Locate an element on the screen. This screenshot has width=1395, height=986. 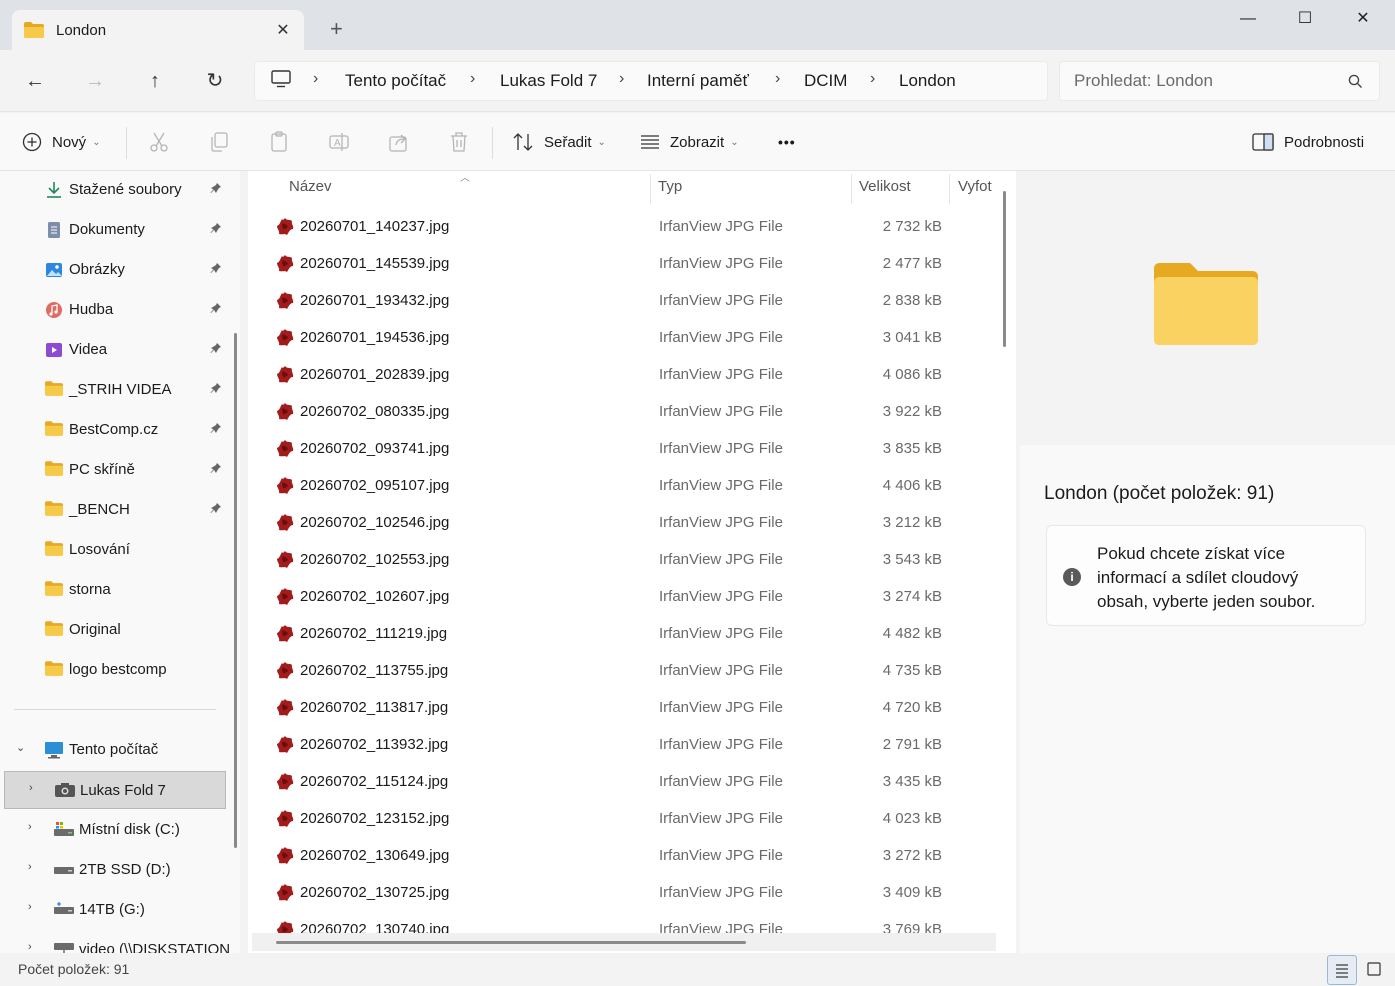
tab-london: London ✕ is located at coordinates (158, 30).